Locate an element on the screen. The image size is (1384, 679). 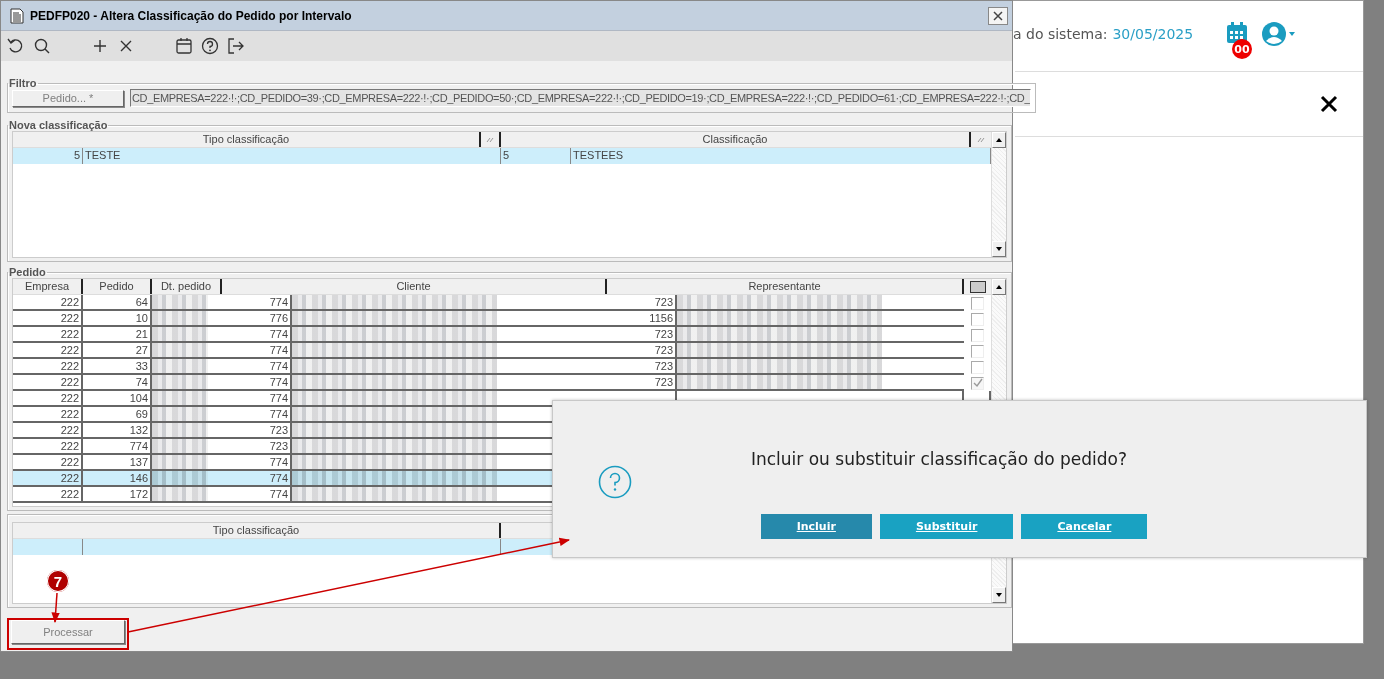
group-title: Pedido is located at coordinates (27, 272).